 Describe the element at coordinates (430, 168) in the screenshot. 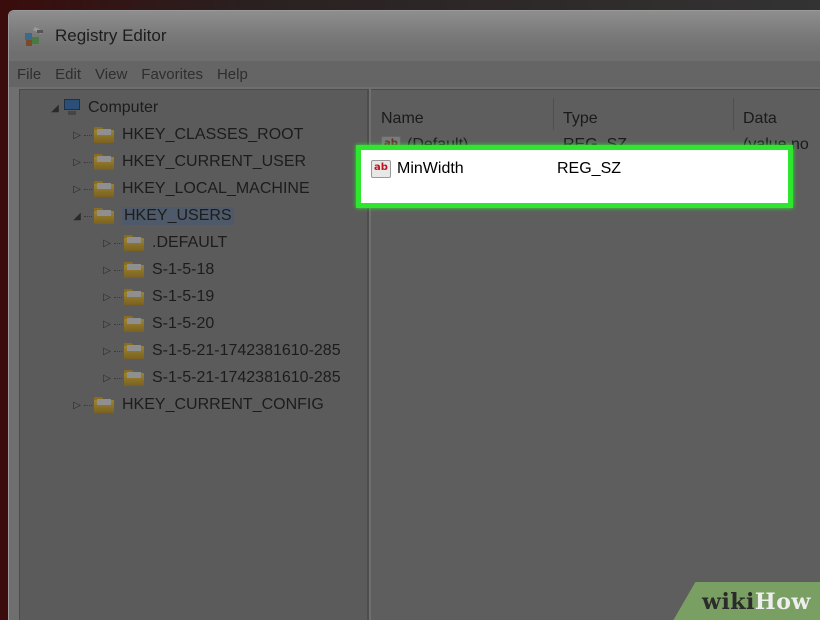

I see `value-name: MinWidth` at that location.